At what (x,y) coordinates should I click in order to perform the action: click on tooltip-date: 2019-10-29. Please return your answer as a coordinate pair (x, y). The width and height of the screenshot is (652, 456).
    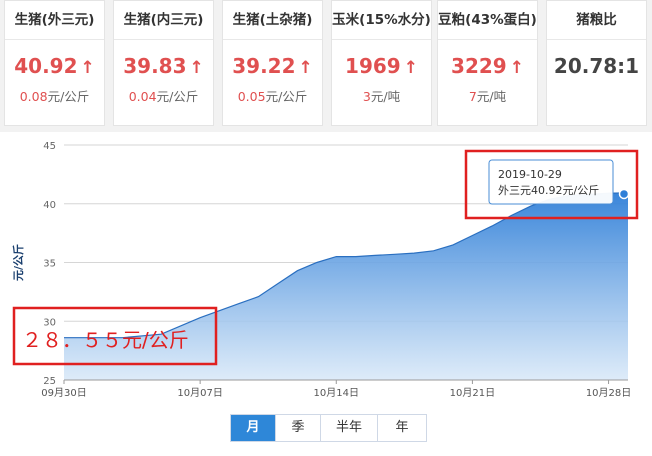
    Looking at the image, I should click on (530, 174).